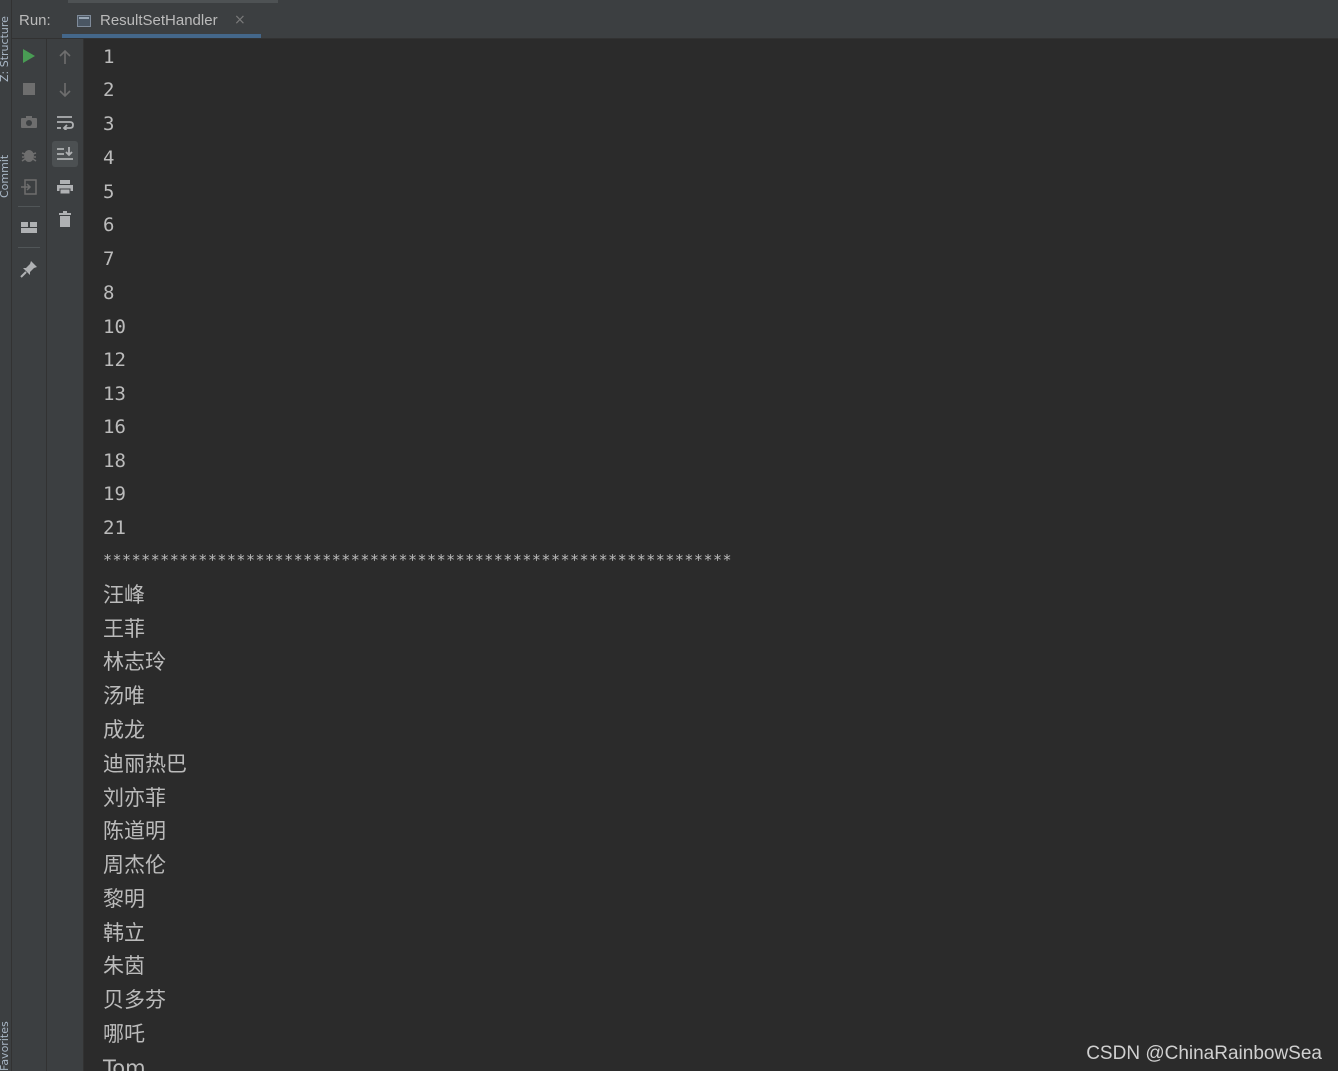 The height and width of the screenshot is (1071, 1338). Describe the element at coordinates (109, 259) in the screenshot. I see `output-line-number: 7` at that location.